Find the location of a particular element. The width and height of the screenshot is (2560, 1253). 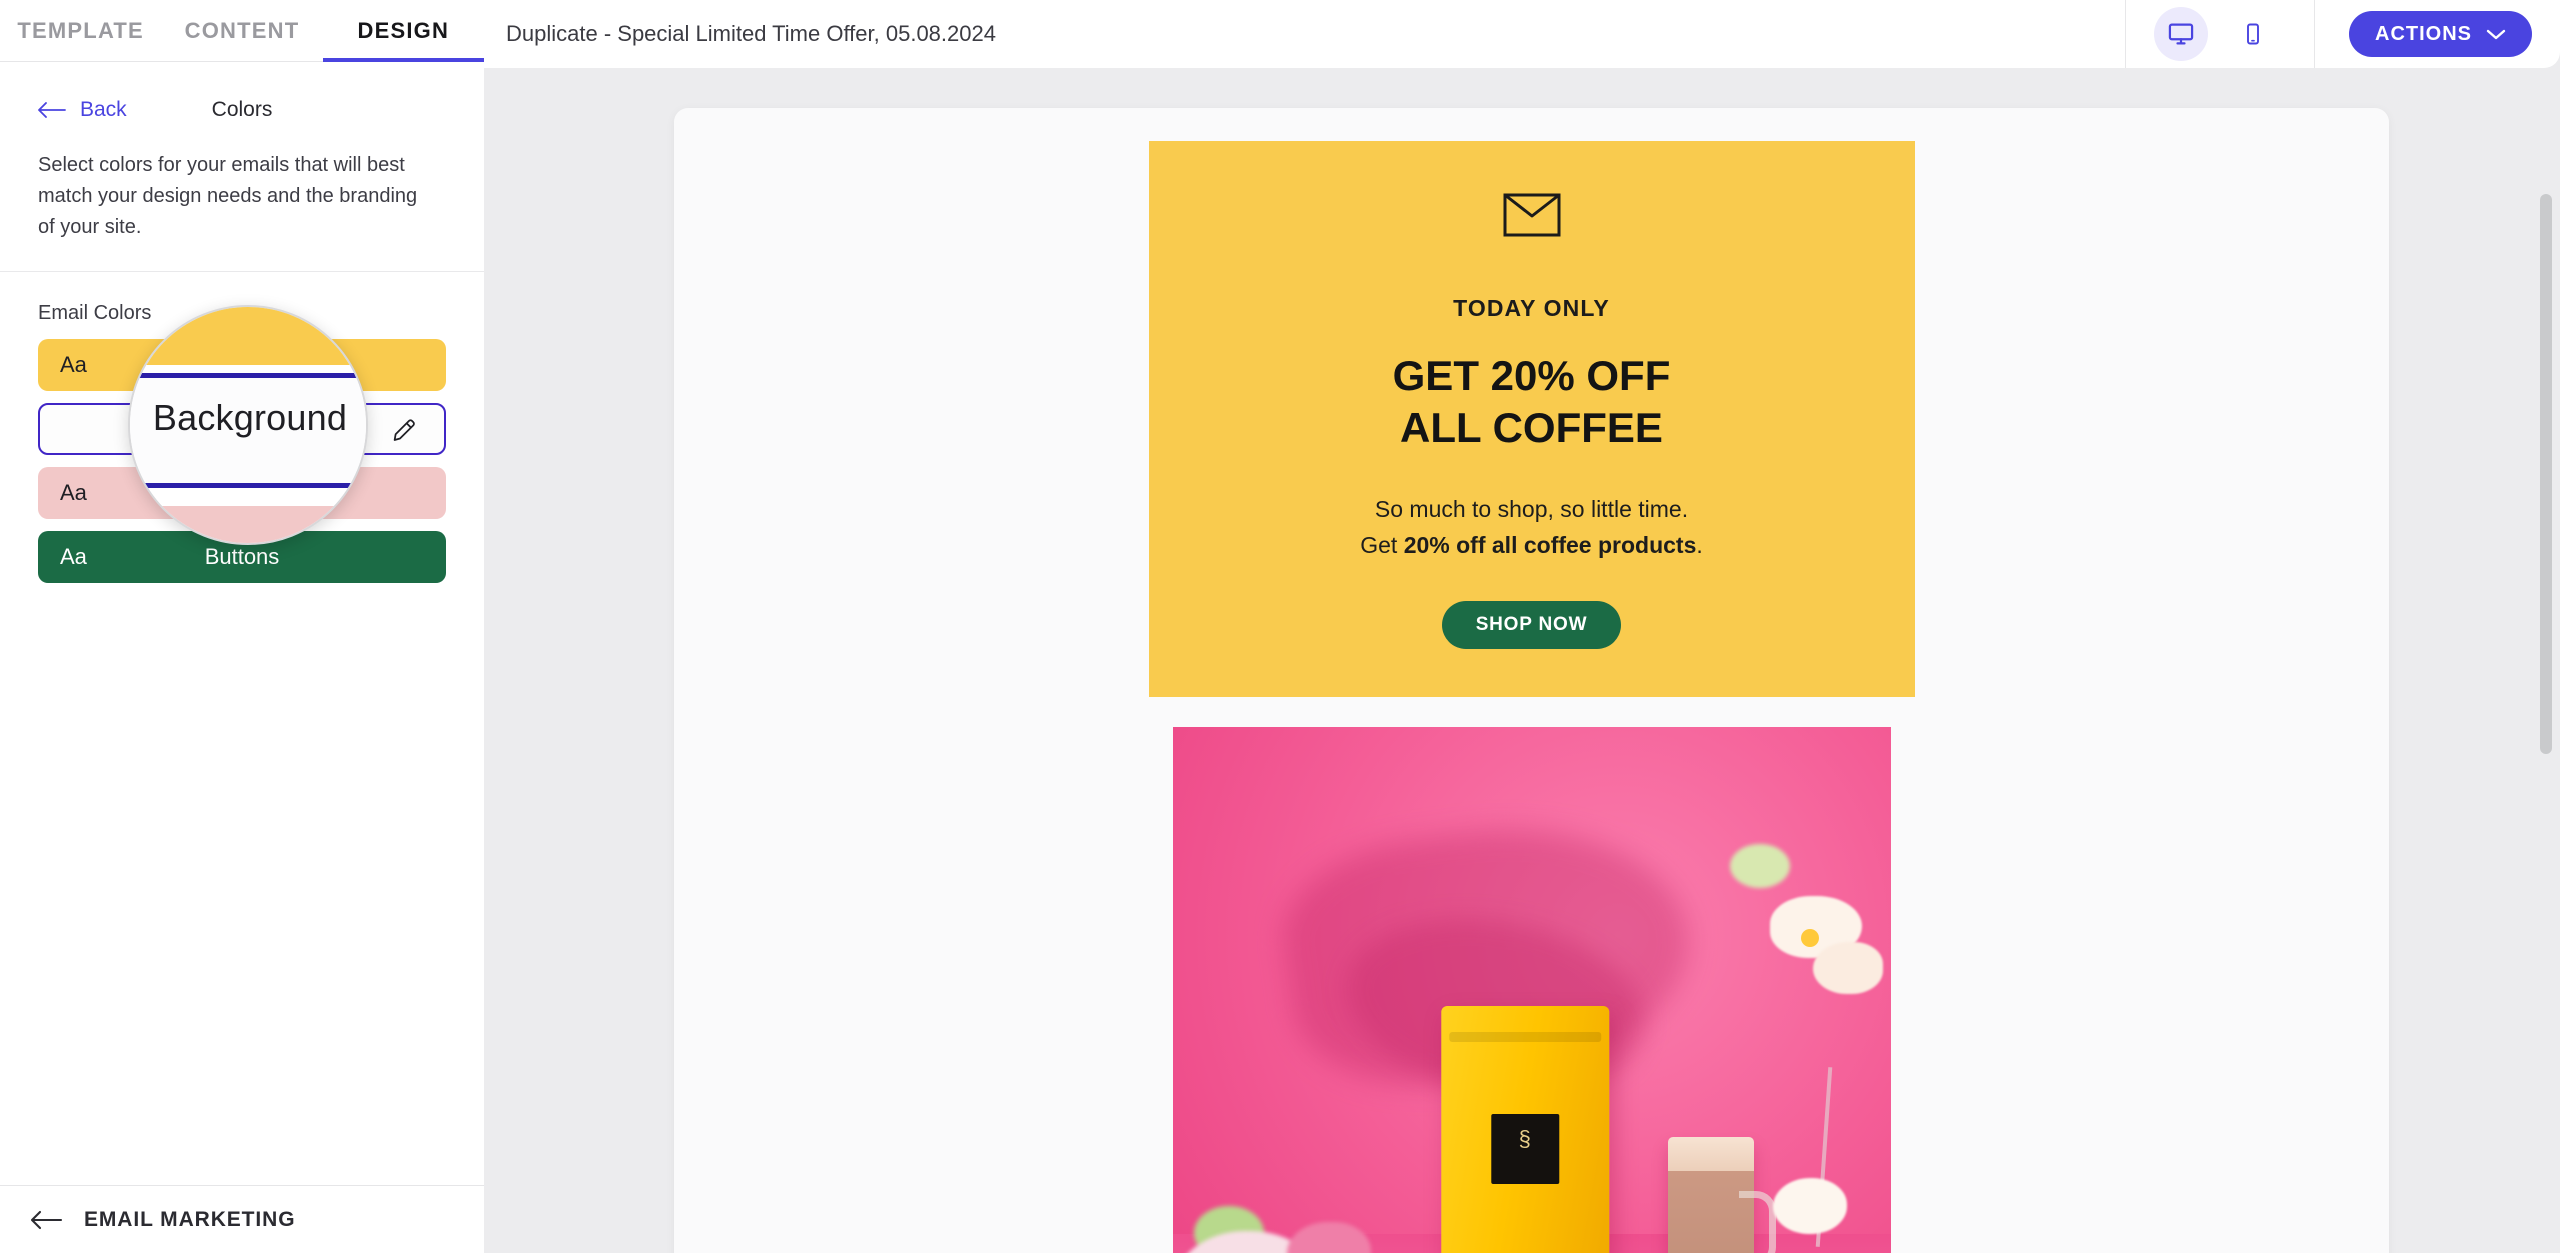

tab-template-label: TEMPLATE is located at coordinates (80, 30).